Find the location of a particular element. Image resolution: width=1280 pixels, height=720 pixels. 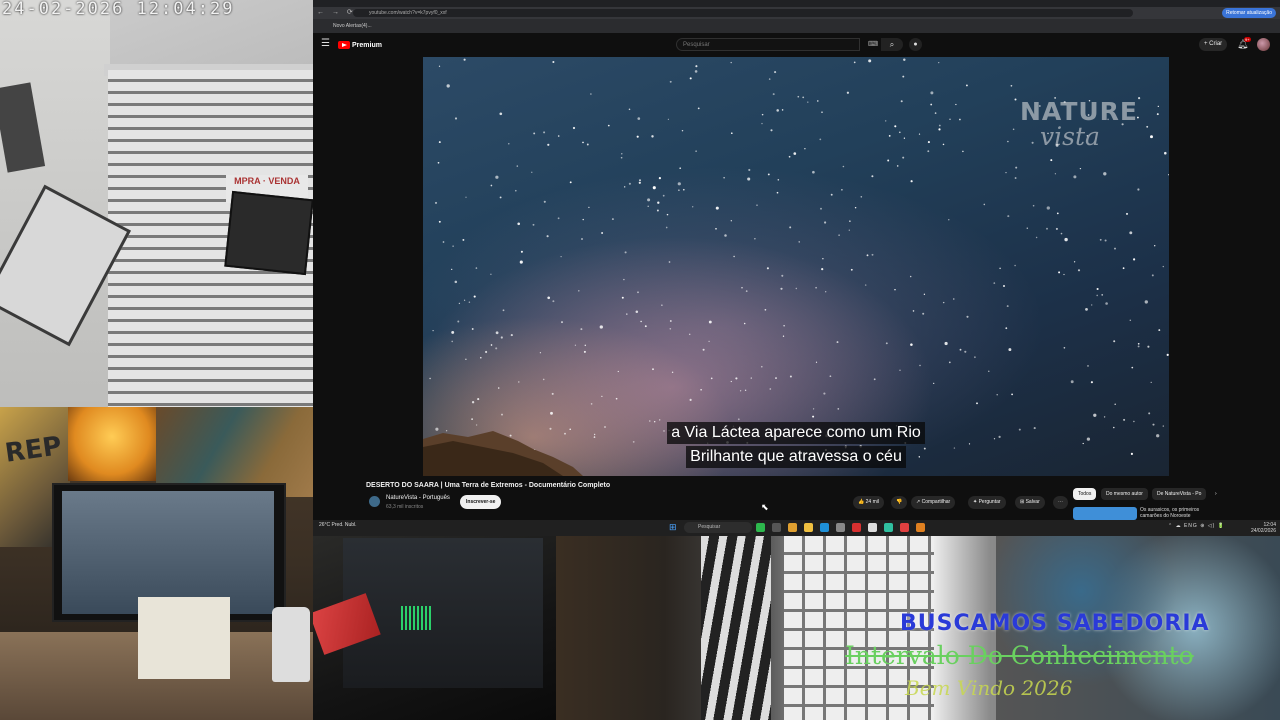

youtube-logo: Premium is located at coordinates (360, 45).